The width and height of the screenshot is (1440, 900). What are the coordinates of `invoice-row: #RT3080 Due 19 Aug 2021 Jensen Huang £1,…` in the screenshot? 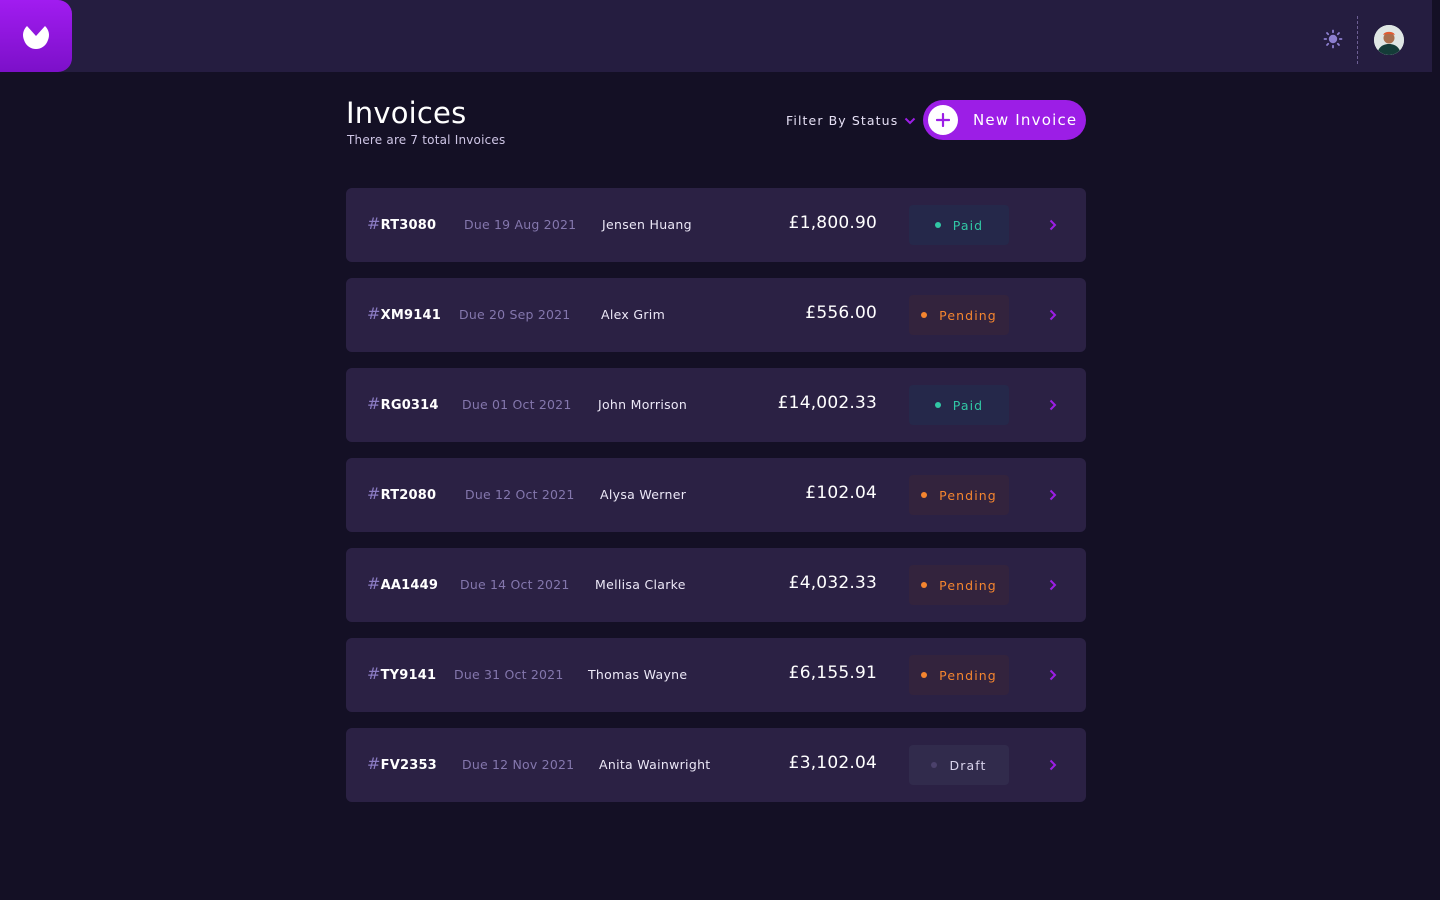 It's located at (716, 225).